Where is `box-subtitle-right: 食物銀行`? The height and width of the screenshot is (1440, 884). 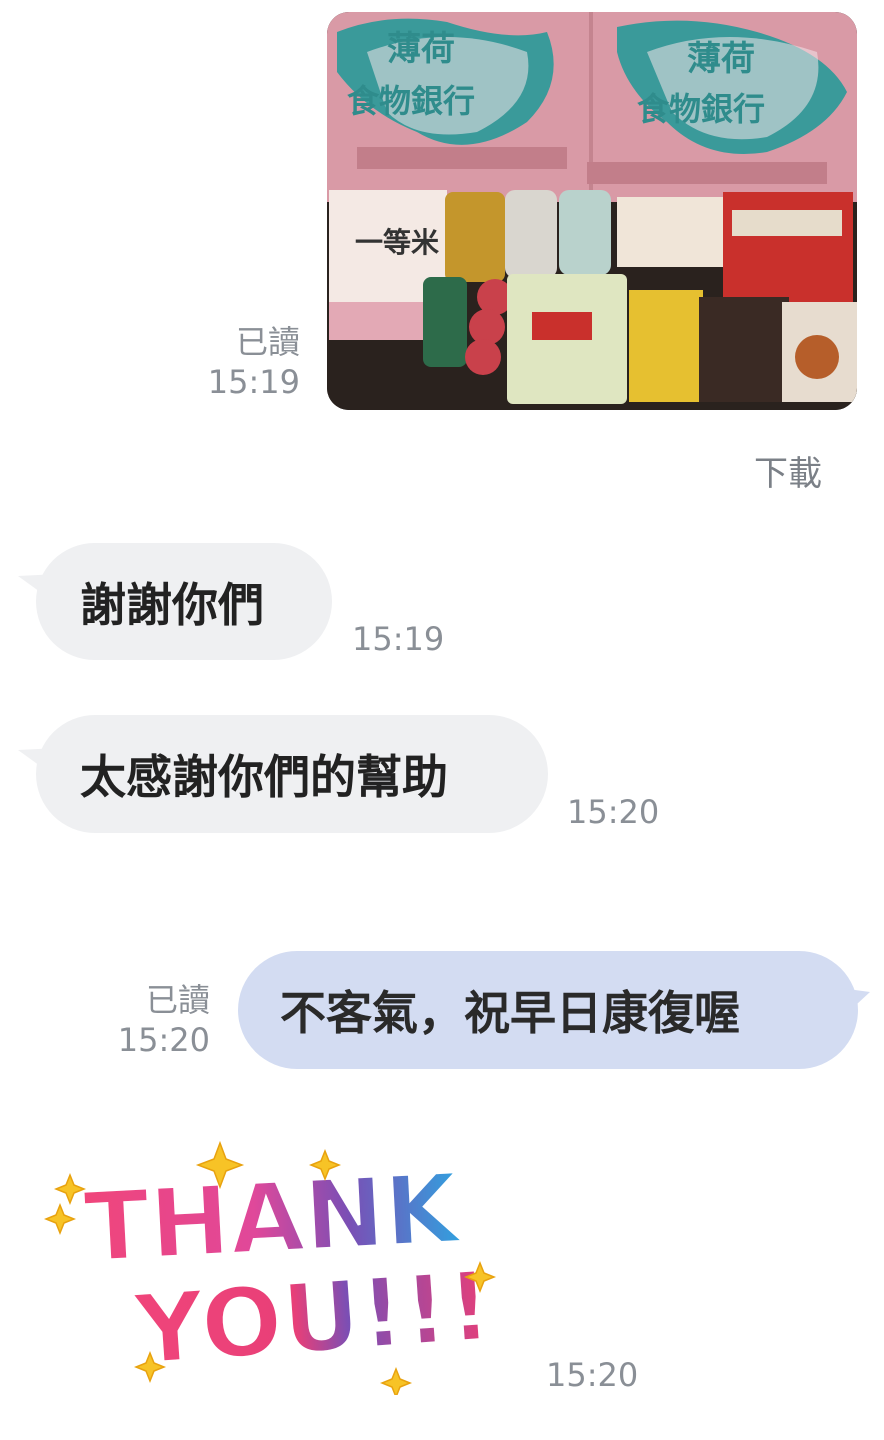 box-subtitle-right: 食物銀行 is located at coordinates (701, 109).